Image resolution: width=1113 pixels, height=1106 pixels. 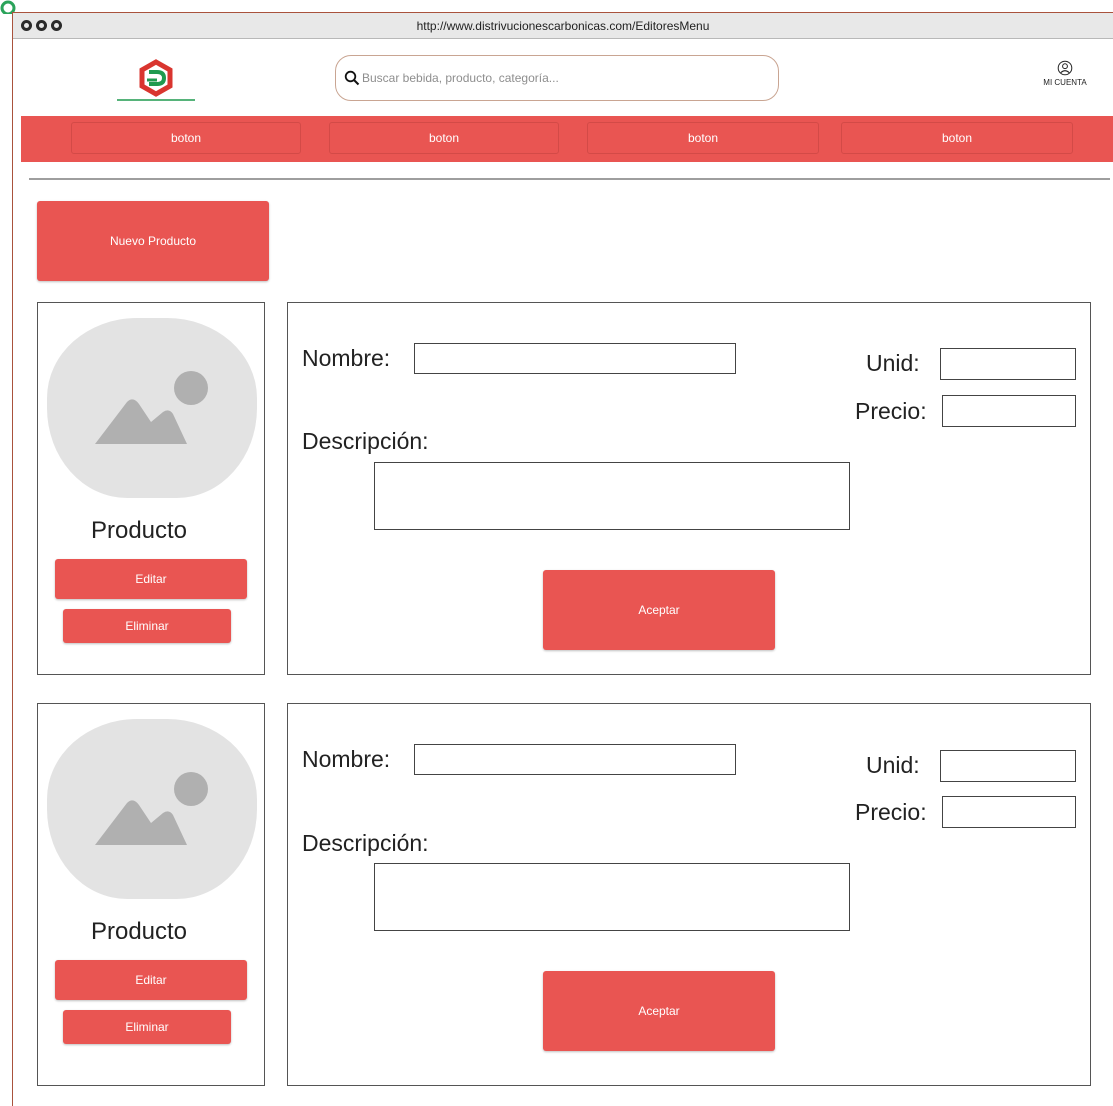 I want to click on main-nav: boton boton boton boton, so click(x=567, y=139).